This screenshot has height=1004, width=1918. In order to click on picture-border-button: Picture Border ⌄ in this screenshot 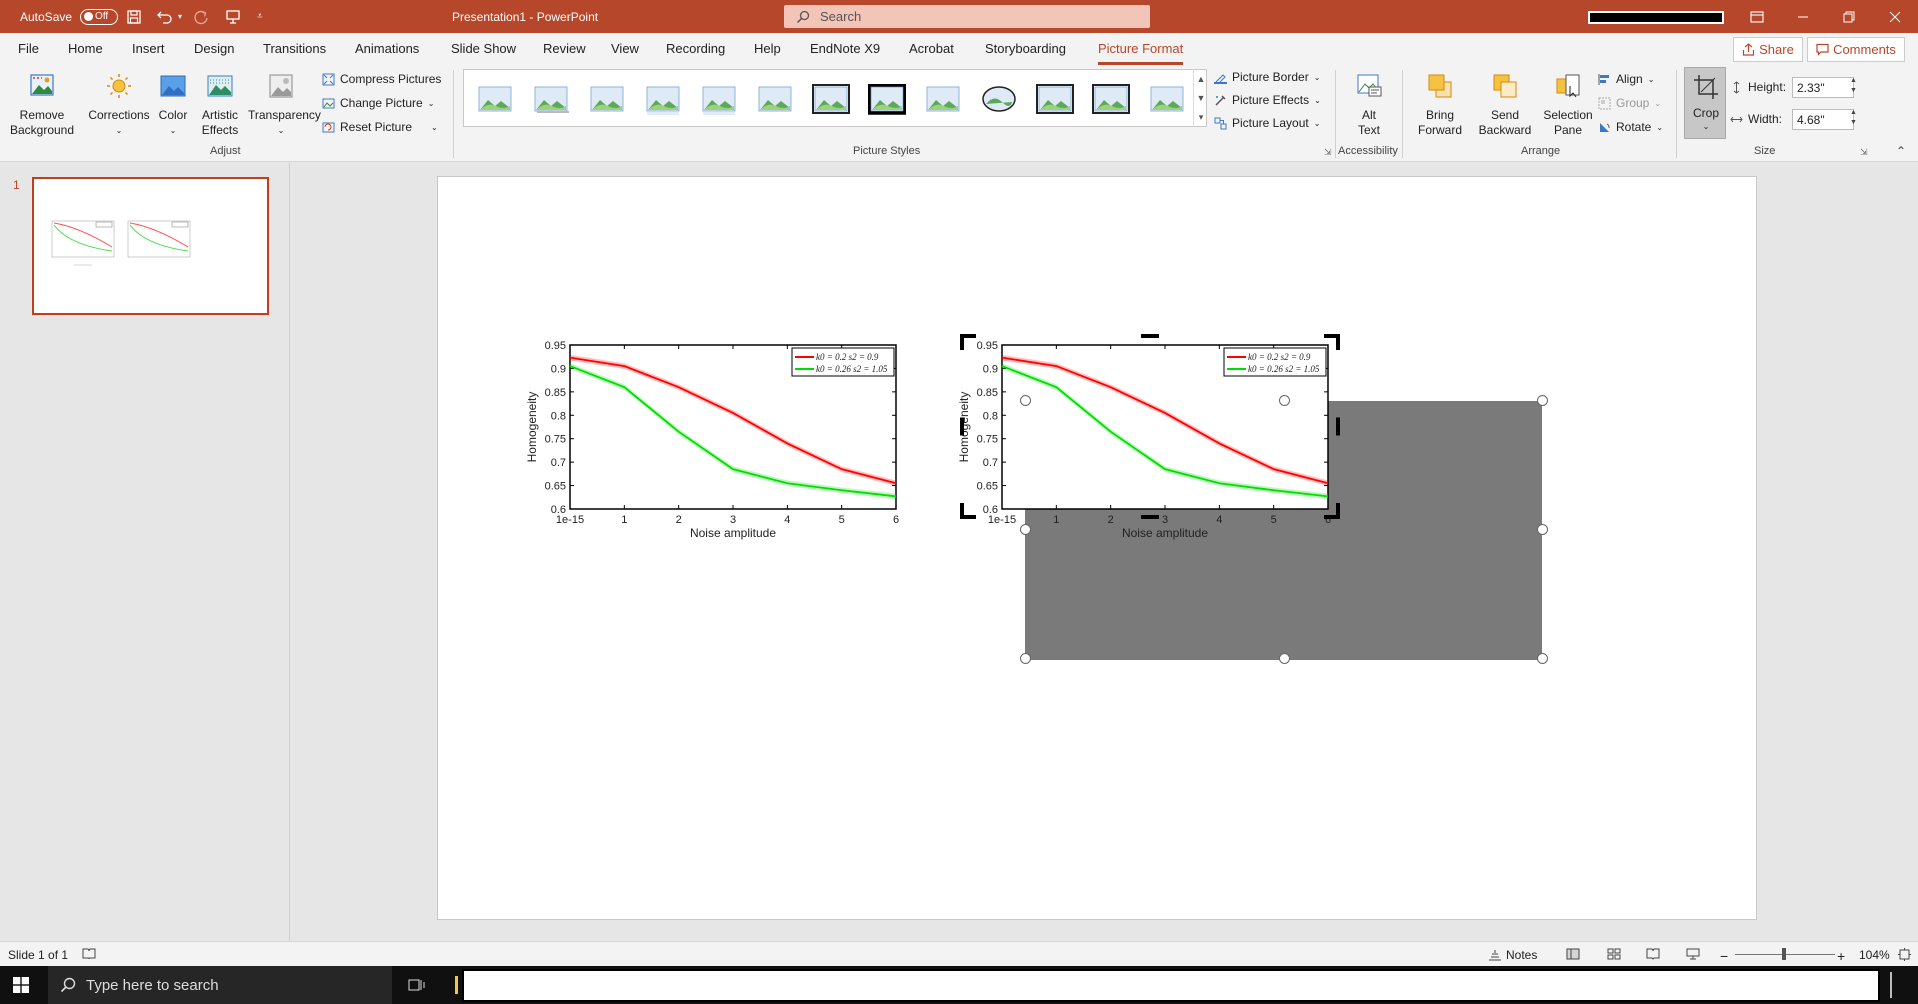, I will do `click(1267, 77)`.